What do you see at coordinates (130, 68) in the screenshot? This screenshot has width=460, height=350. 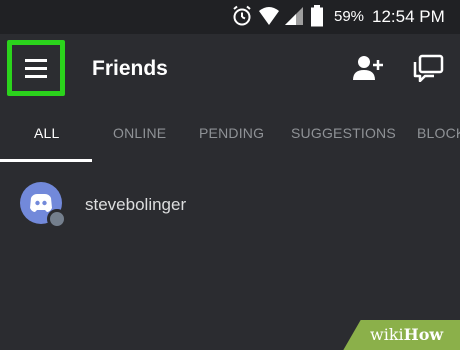 I see `page-title: Friends` at bounding box center [130, 68].